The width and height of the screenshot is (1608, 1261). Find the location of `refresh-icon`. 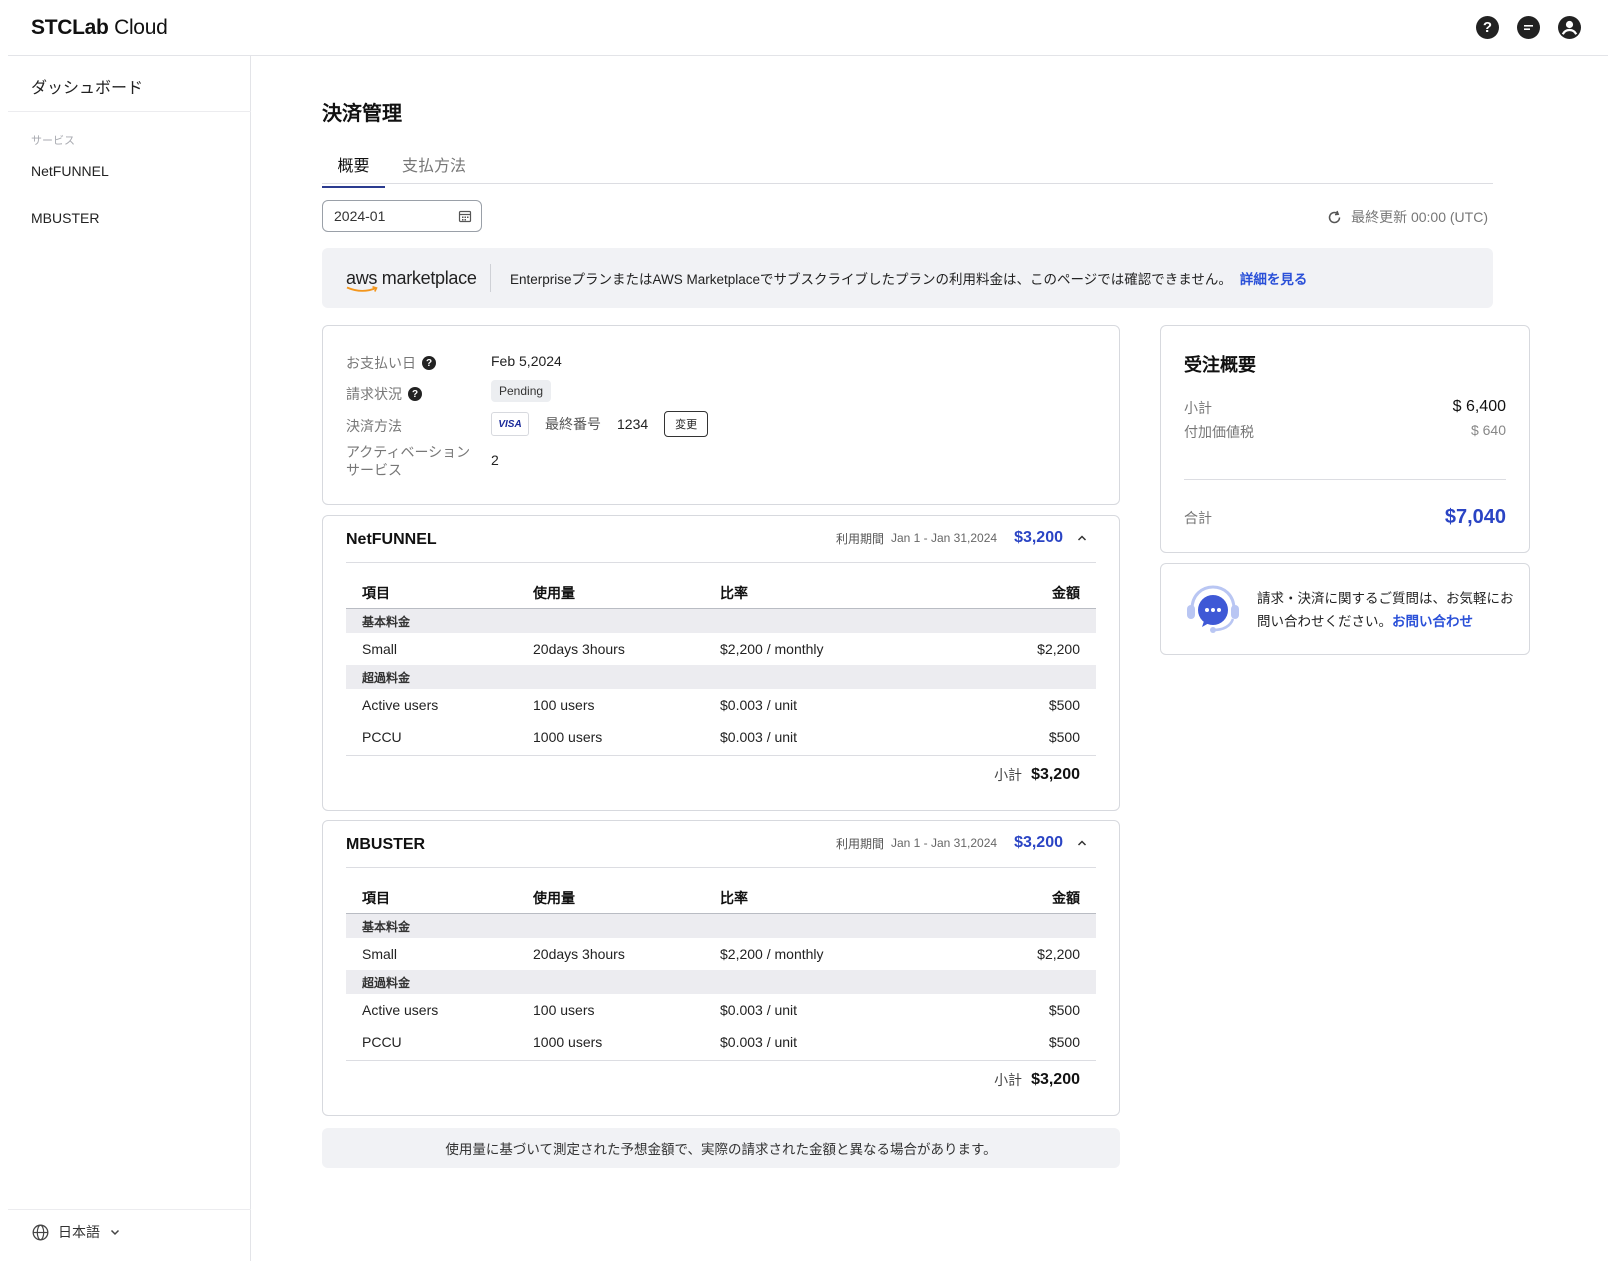

refresh-icon is located at coordinates (1334, 216).